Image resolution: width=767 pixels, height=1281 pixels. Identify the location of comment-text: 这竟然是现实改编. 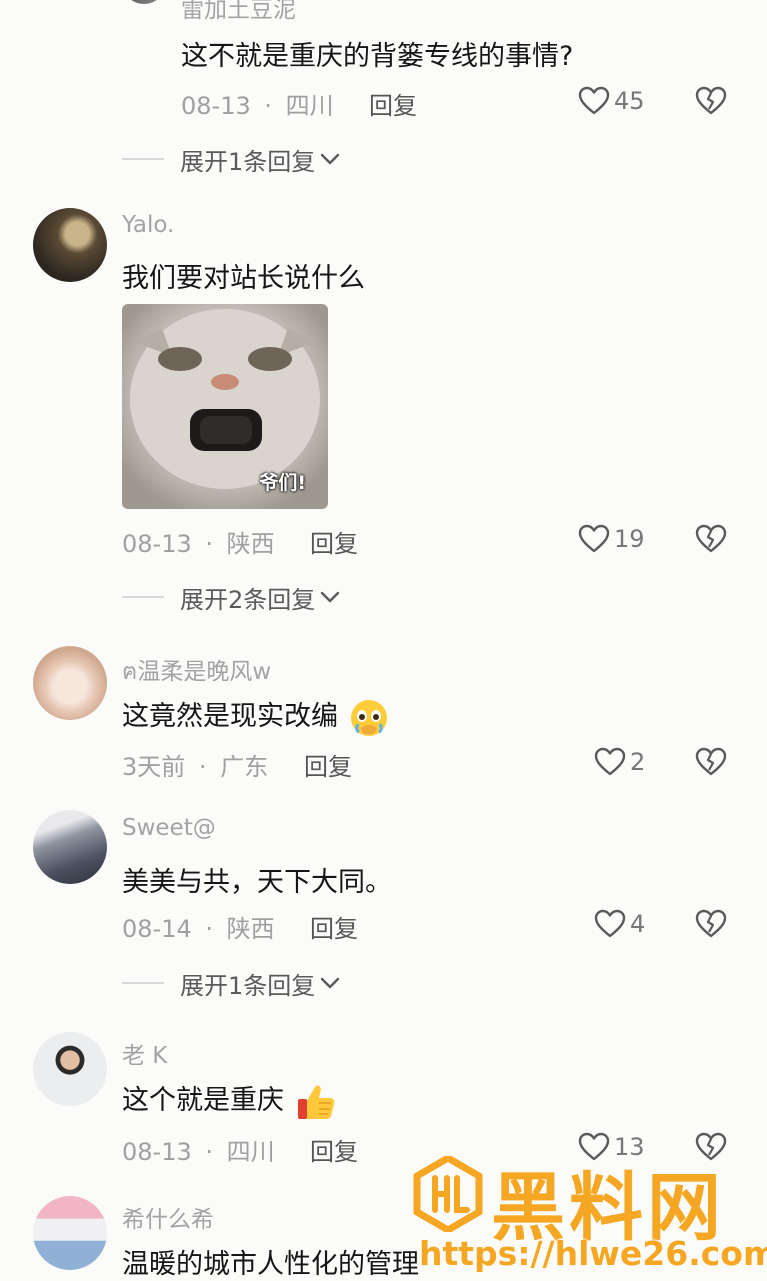
(255, 716).